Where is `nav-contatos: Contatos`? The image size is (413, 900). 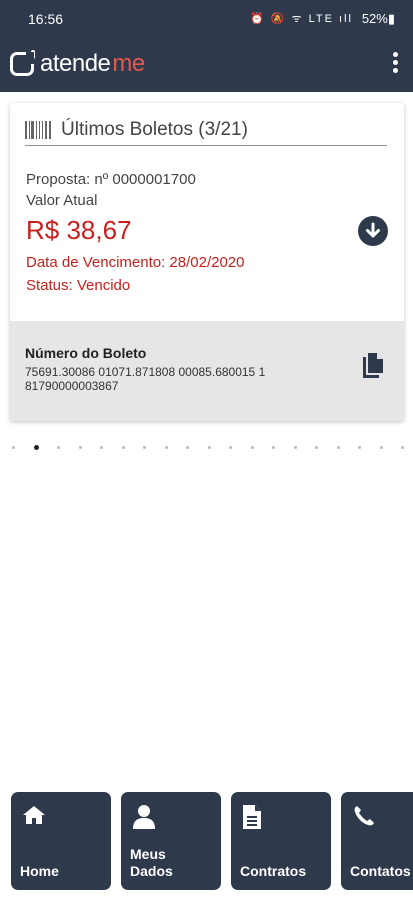
nav-contatos: Contatos is located at coordinates (377, 841).